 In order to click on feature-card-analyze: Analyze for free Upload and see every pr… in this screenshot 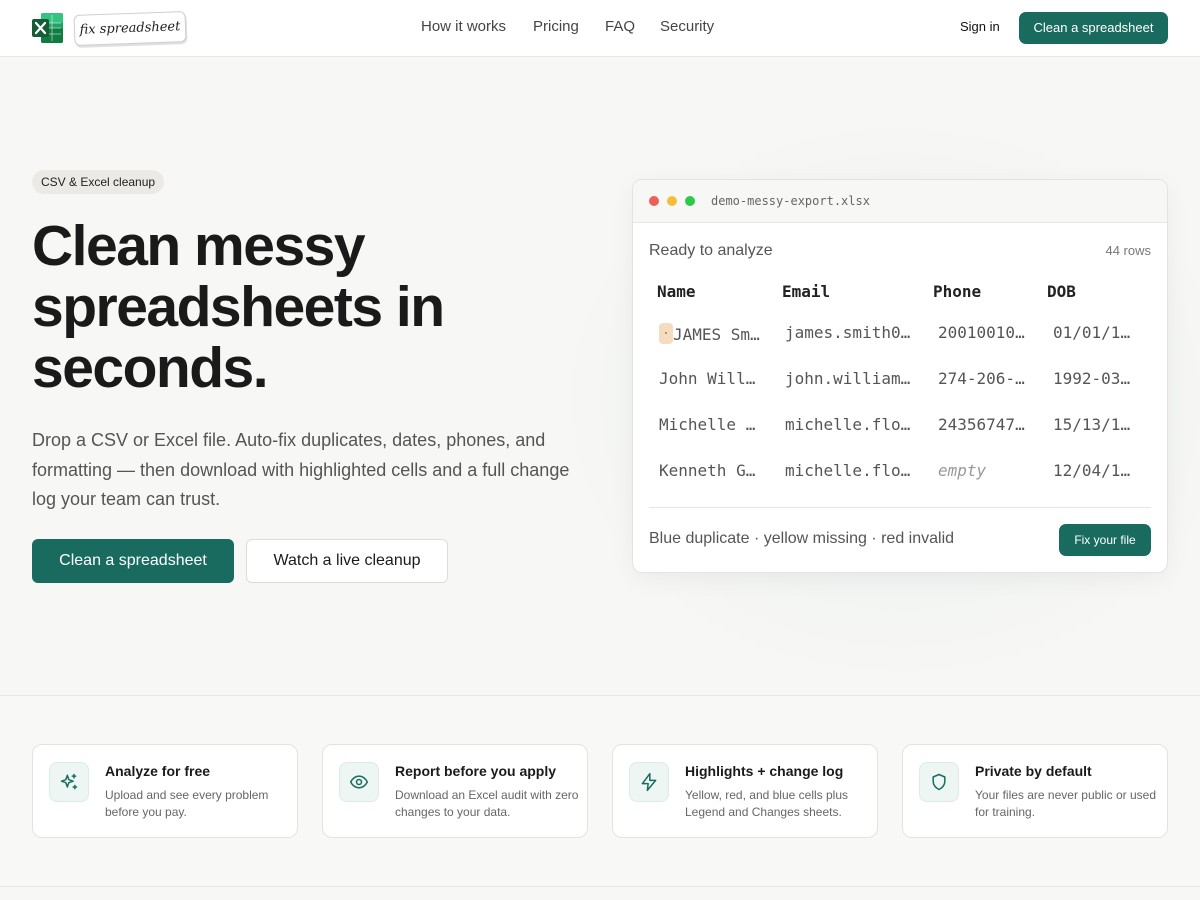, I will do `click(165, 791)`.